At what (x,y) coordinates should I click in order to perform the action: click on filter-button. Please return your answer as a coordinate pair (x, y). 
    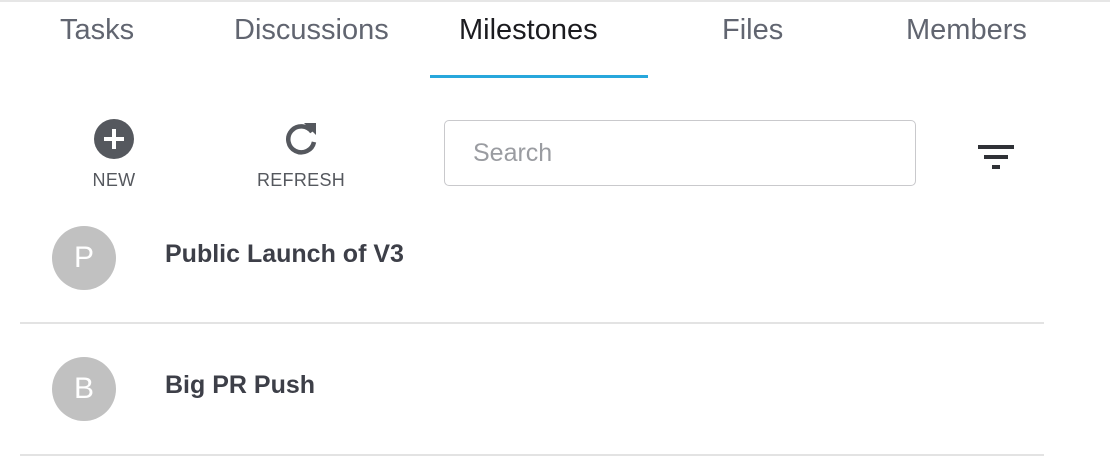
    Looking at the image, I should click on (997, 158).